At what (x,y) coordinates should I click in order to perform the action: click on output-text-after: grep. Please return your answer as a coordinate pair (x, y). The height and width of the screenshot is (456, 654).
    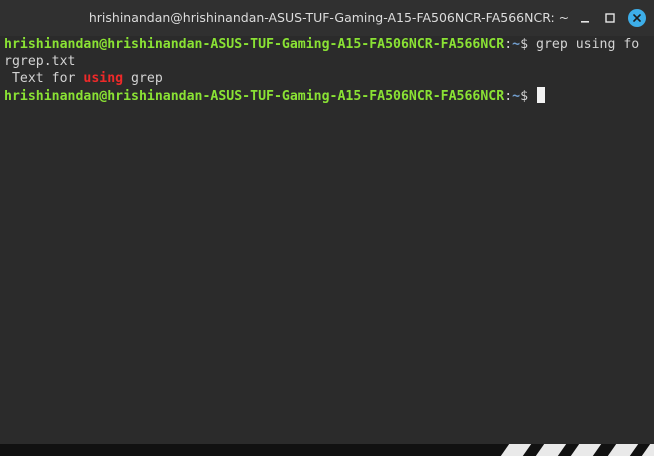
    Looking at the image, I should click on (143, 78).